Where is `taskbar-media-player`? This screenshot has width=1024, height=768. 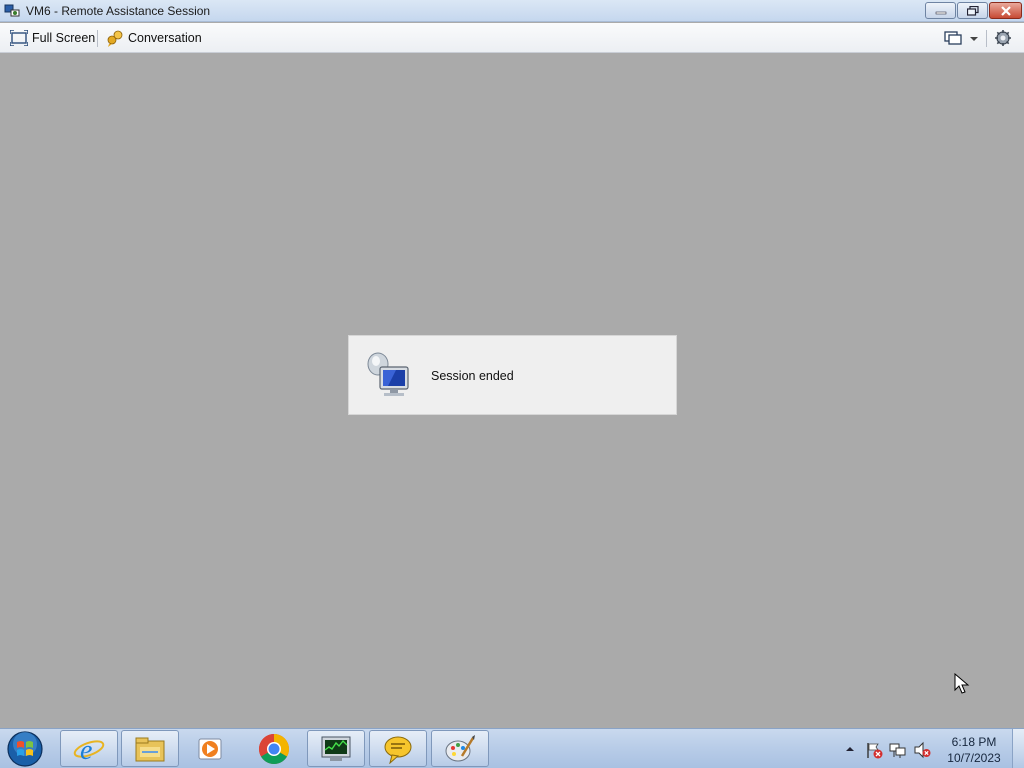
taskbar-media-player is located at coordinates (211, 748).